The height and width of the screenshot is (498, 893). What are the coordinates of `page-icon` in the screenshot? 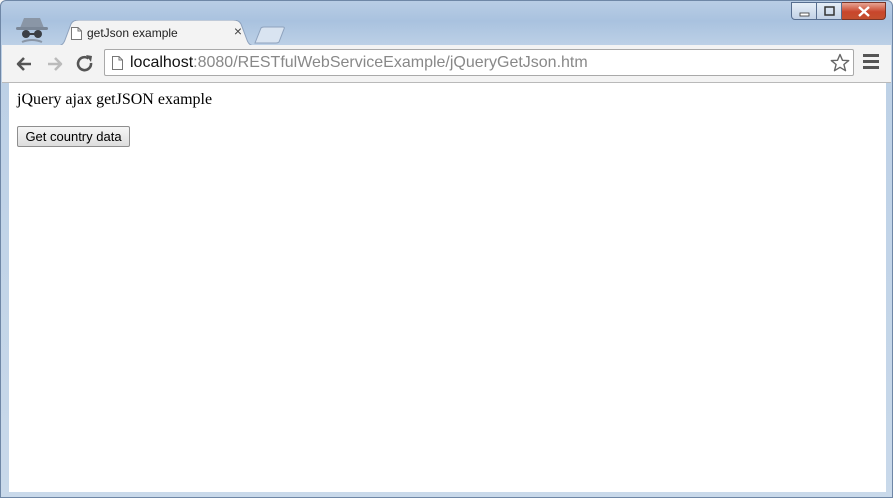 It's located at (117, 65).